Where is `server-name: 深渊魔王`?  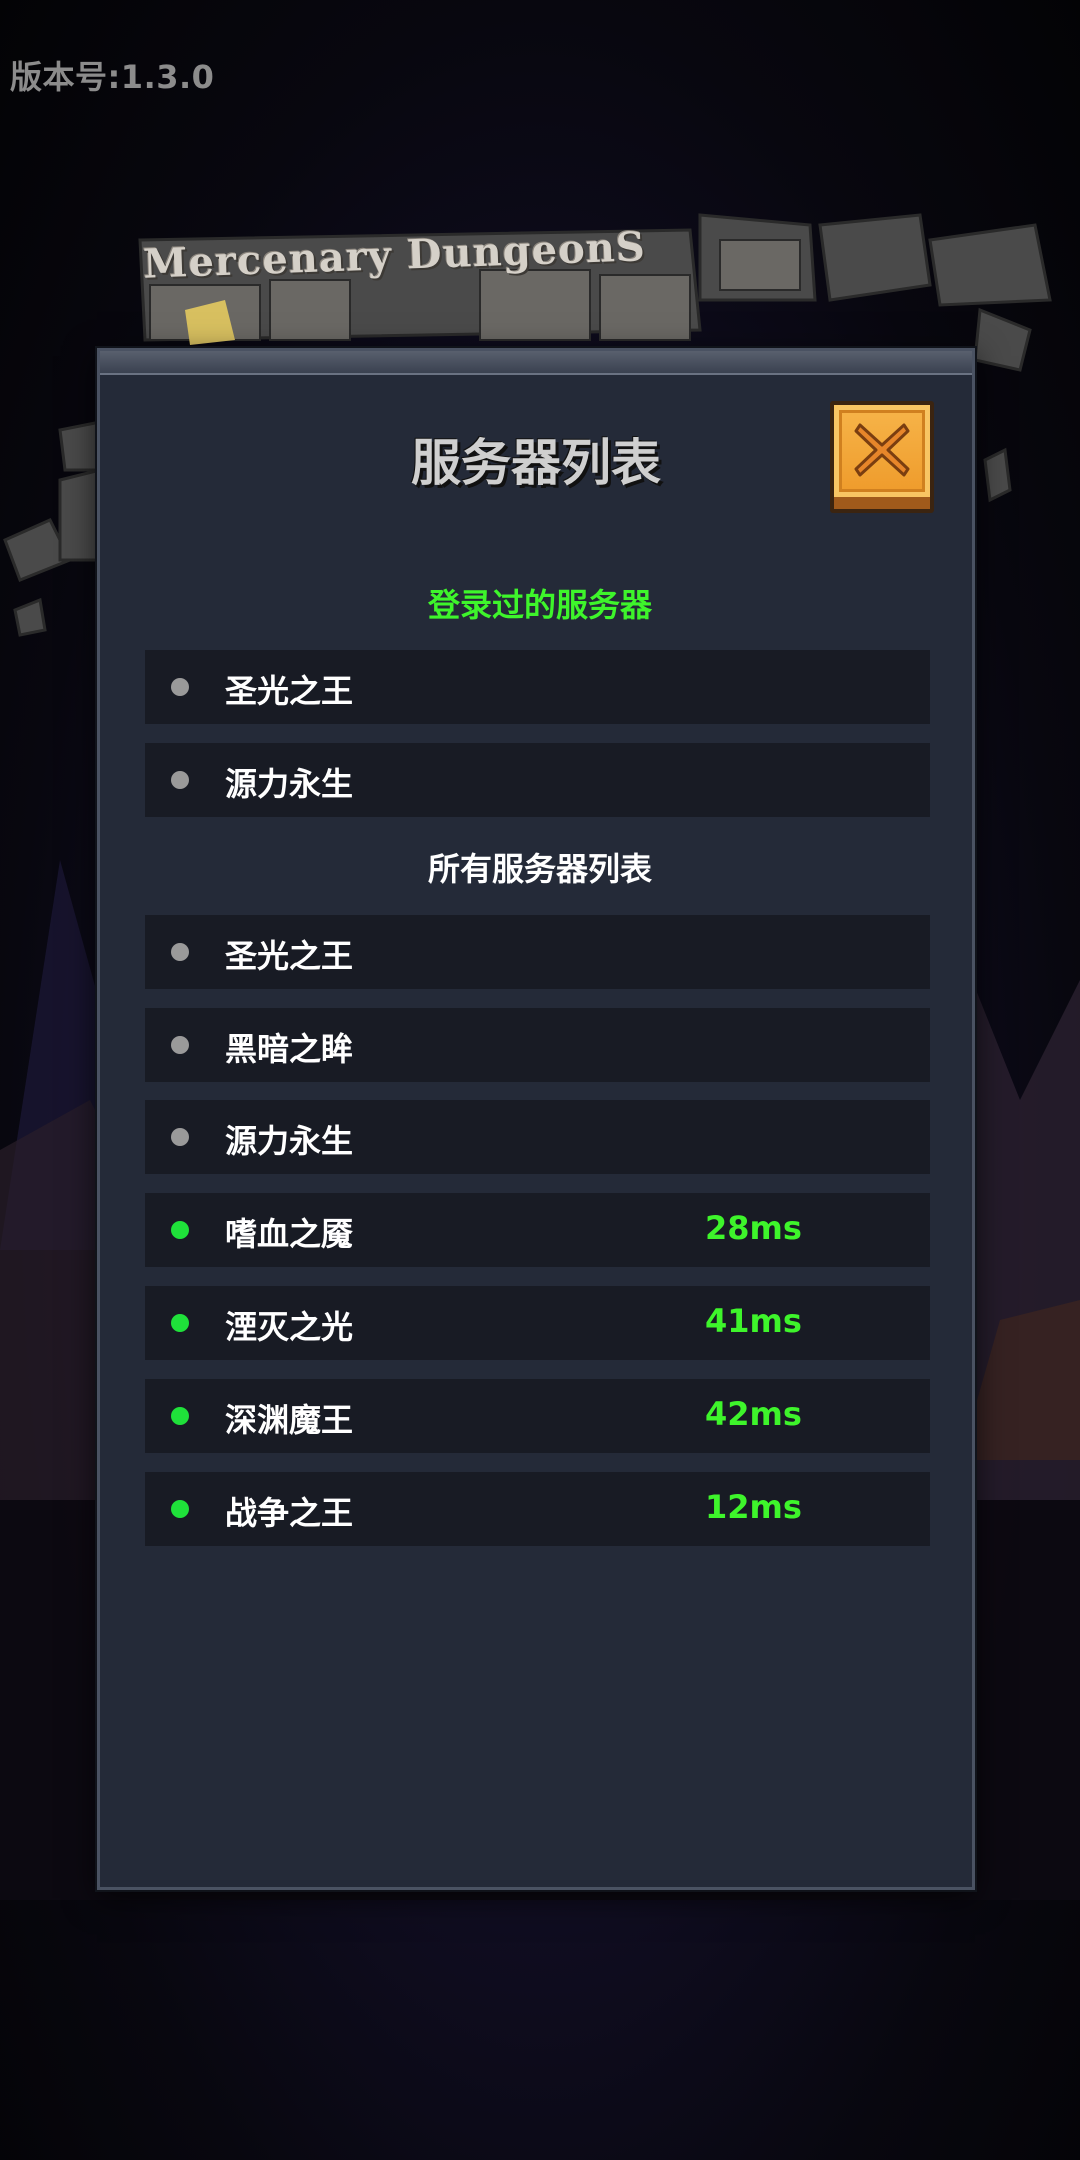 server-name: 深渊魔王 is located at coordinates (289, 1420).